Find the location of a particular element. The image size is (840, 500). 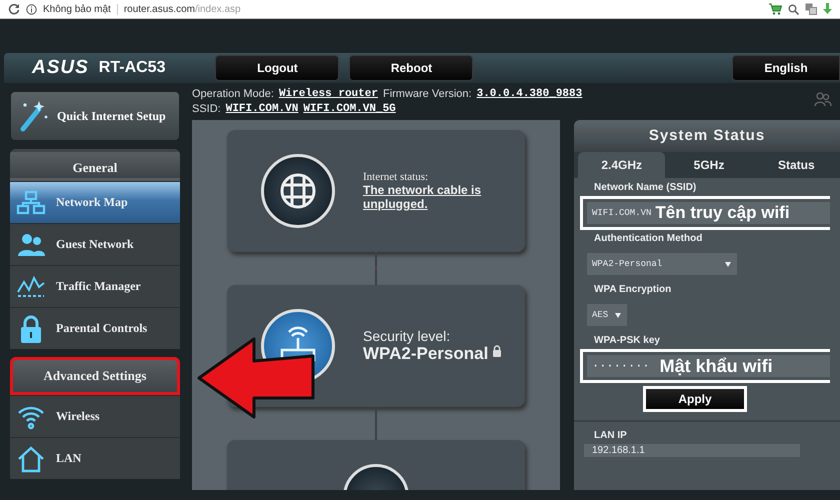

network-icon is located at coordinates (31, 203).